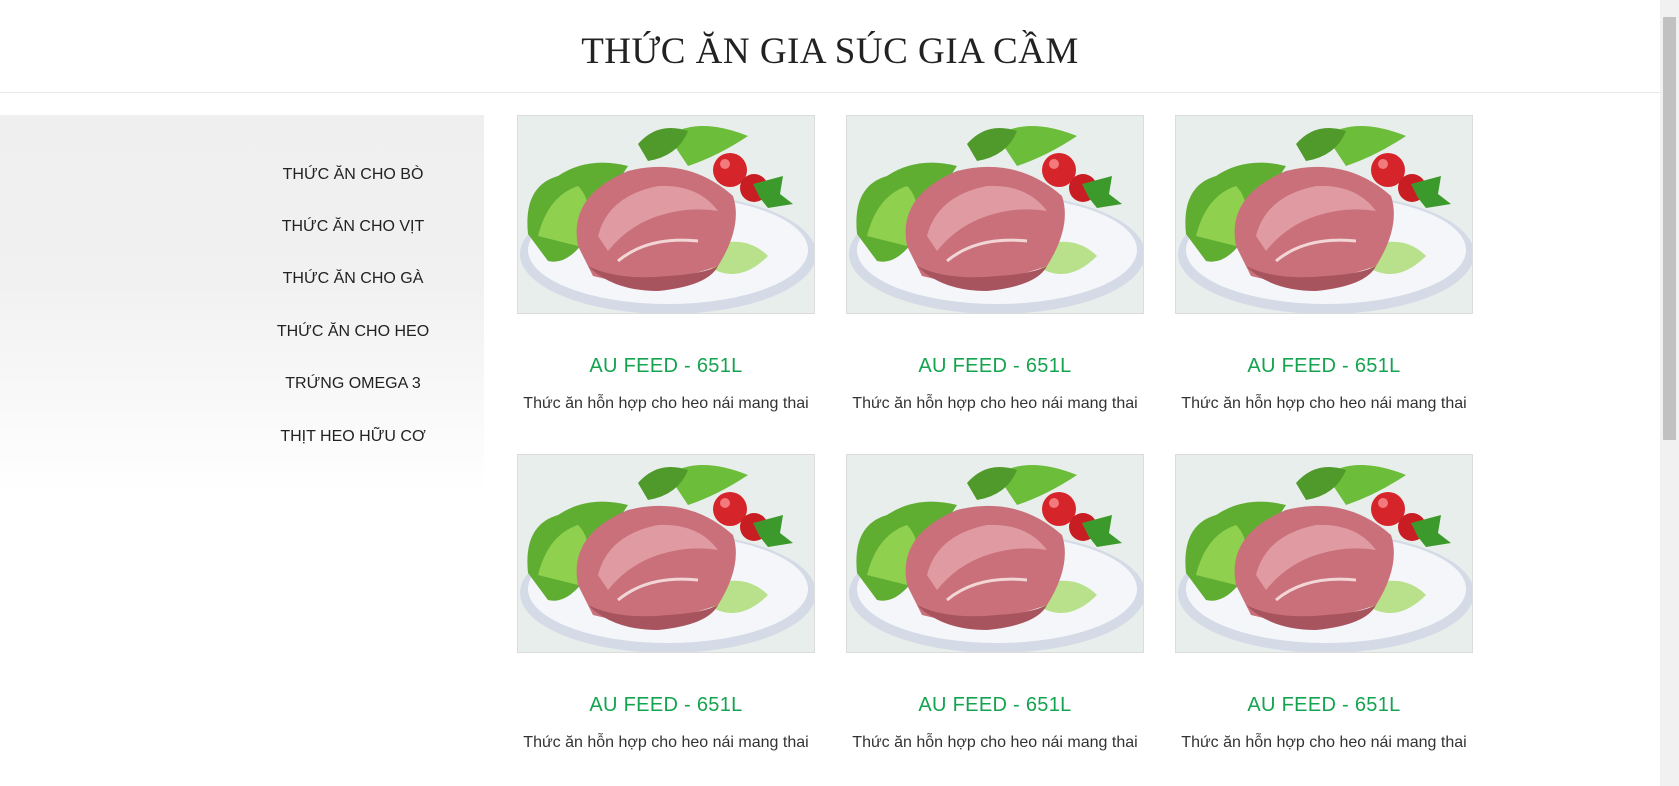 Image resolution: width=1679 pixels, height=786 pixels. Describe the element at coordinates (353, 332) in the screenshot. I see `sidebar-item-pig-feed: THỨC ĂN CHO HEO` at that location.